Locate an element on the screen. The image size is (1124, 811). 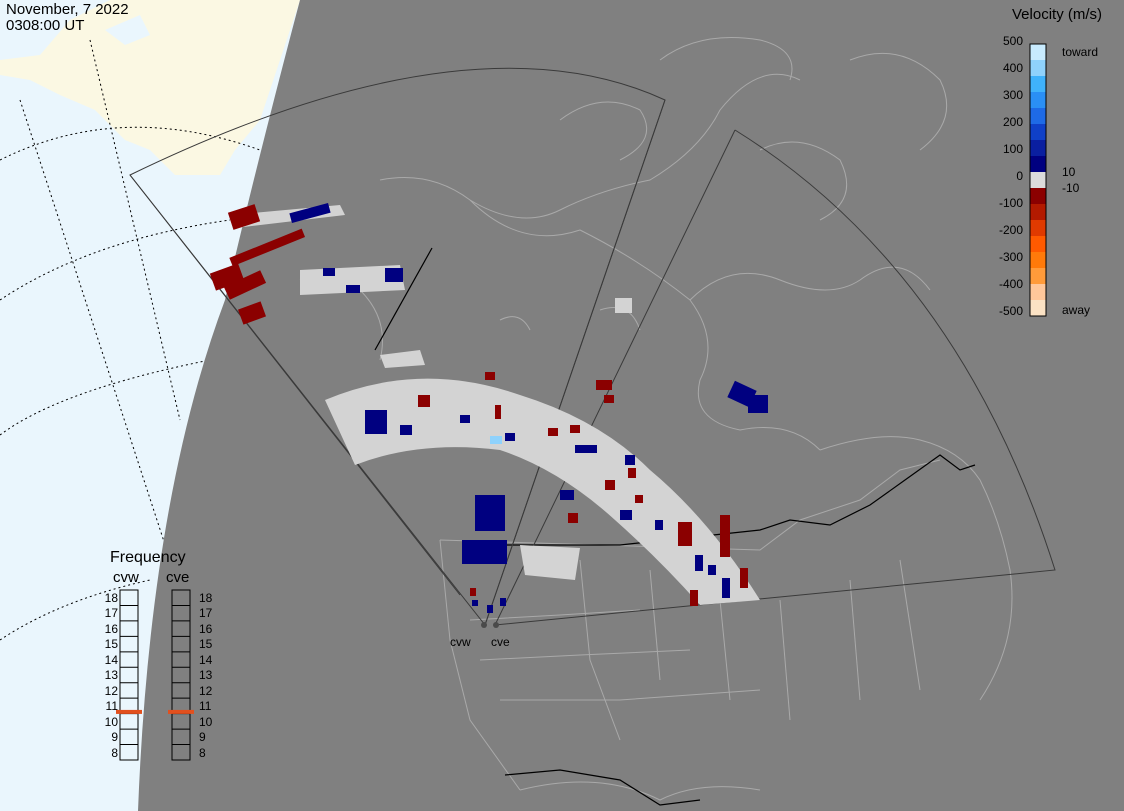
legend-label-toward: toward is located at coordinates (1080, 52).